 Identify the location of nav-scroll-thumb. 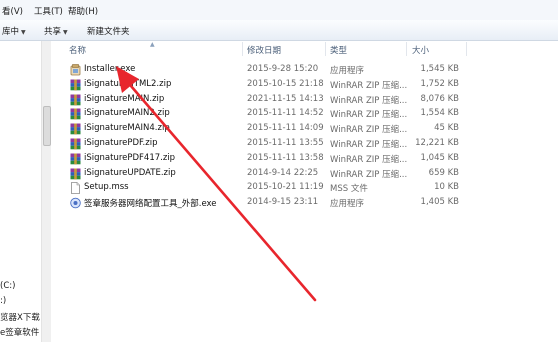
(47, 126).